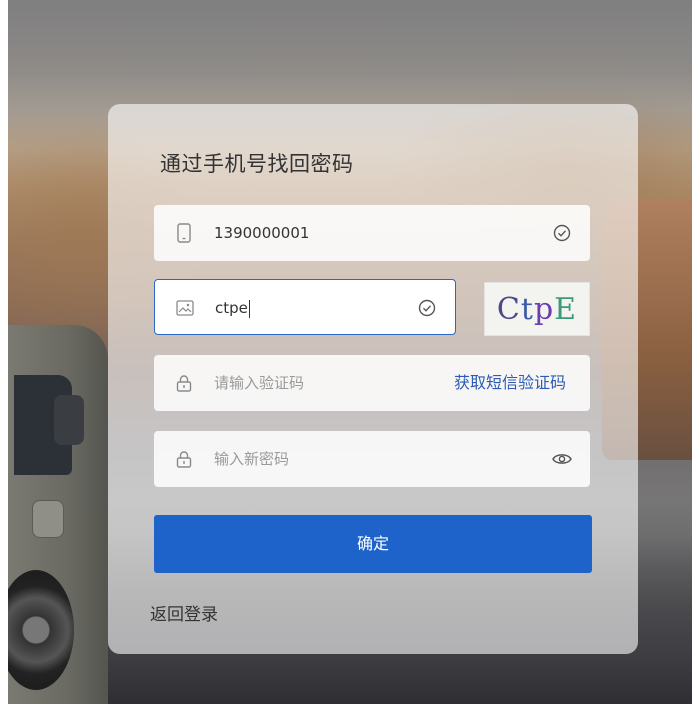 Image resolution: width=692 pixels, height=704 pixels. I want to click on image-icon, so click(185, 308).